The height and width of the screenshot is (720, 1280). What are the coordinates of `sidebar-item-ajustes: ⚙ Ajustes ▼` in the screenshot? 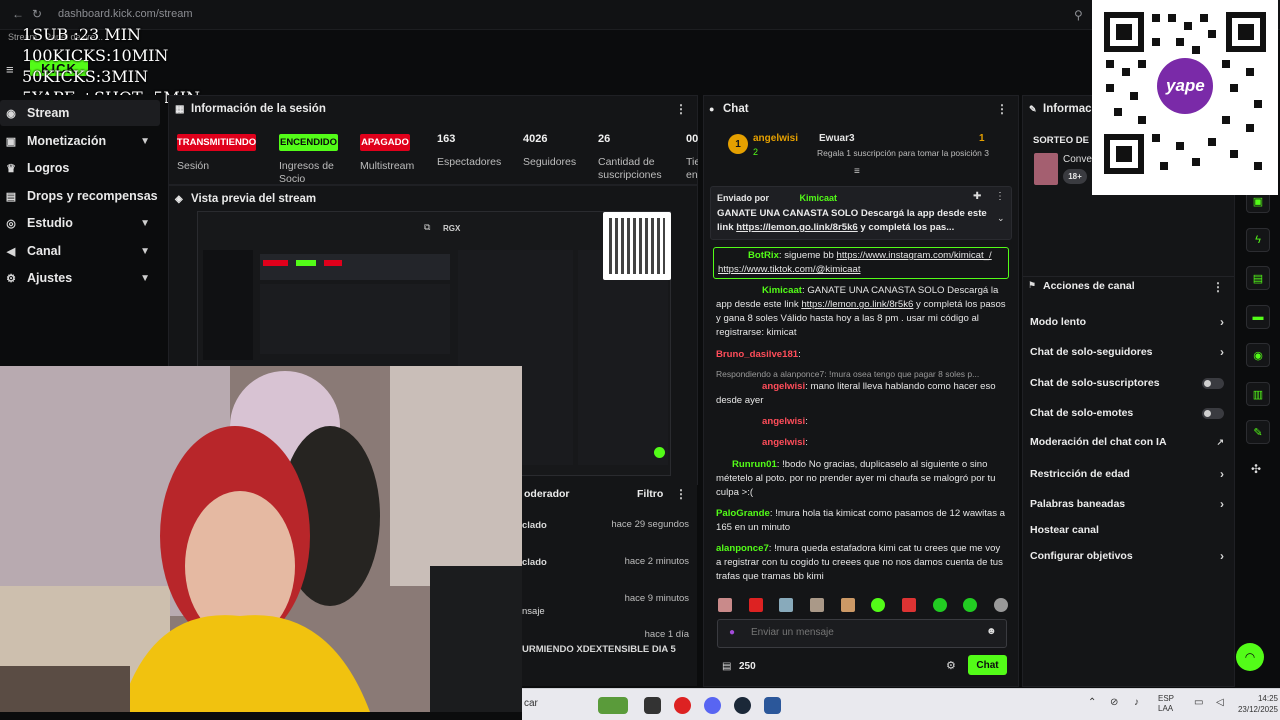 It's located at (80, 278).